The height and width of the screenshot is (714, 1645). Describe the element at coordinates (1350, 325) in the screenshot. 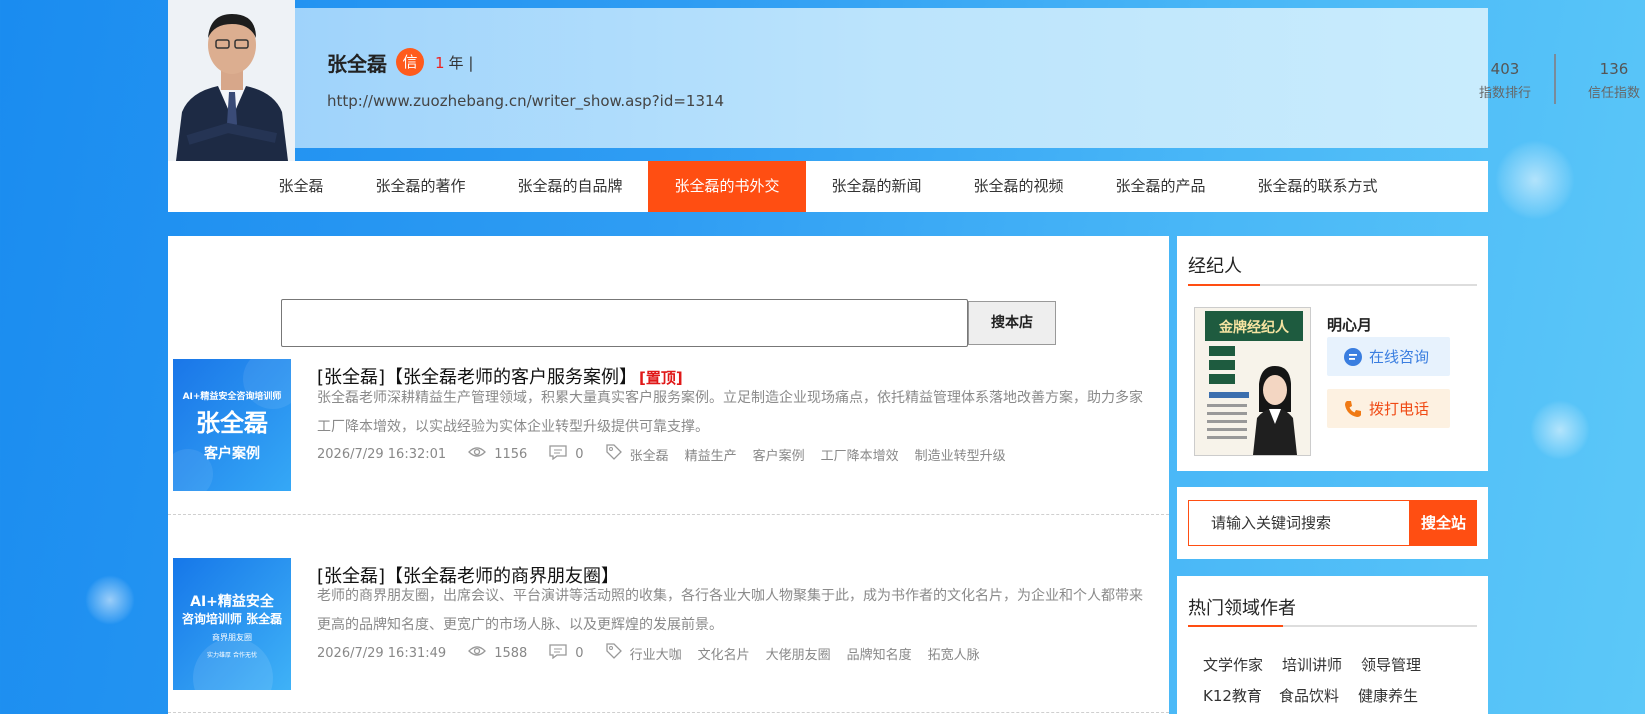

I see `agent-name: 明心月` at that location.